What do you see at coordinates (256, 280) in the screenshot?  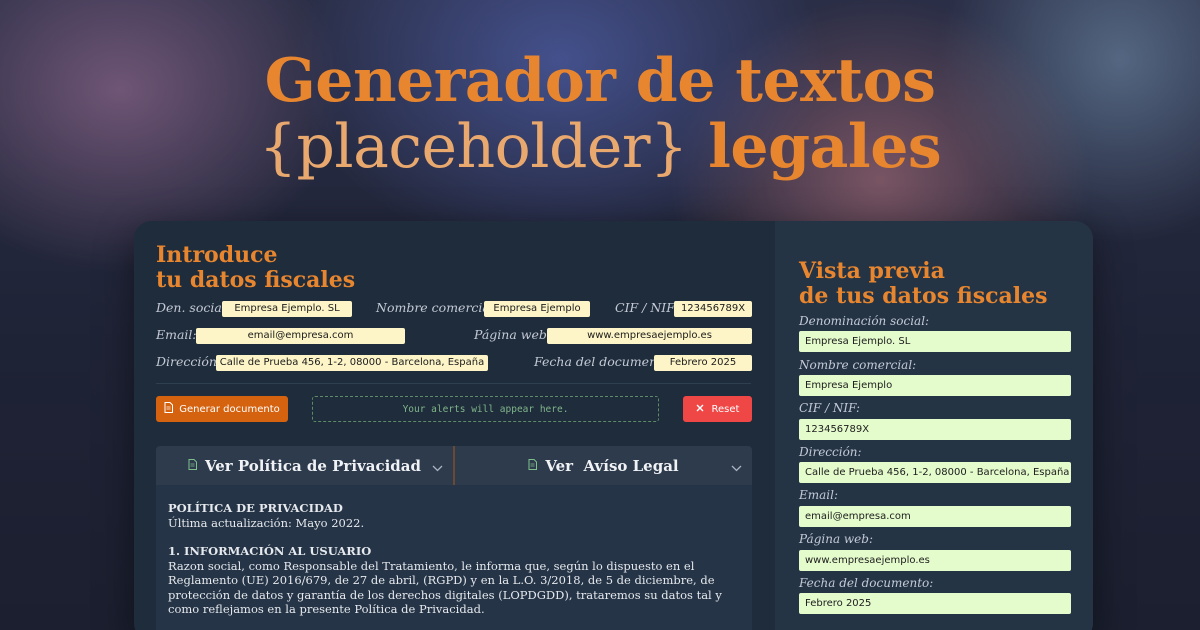 I see `form-title-line2: tu datos fiscales` at bounding box center [256, 280].